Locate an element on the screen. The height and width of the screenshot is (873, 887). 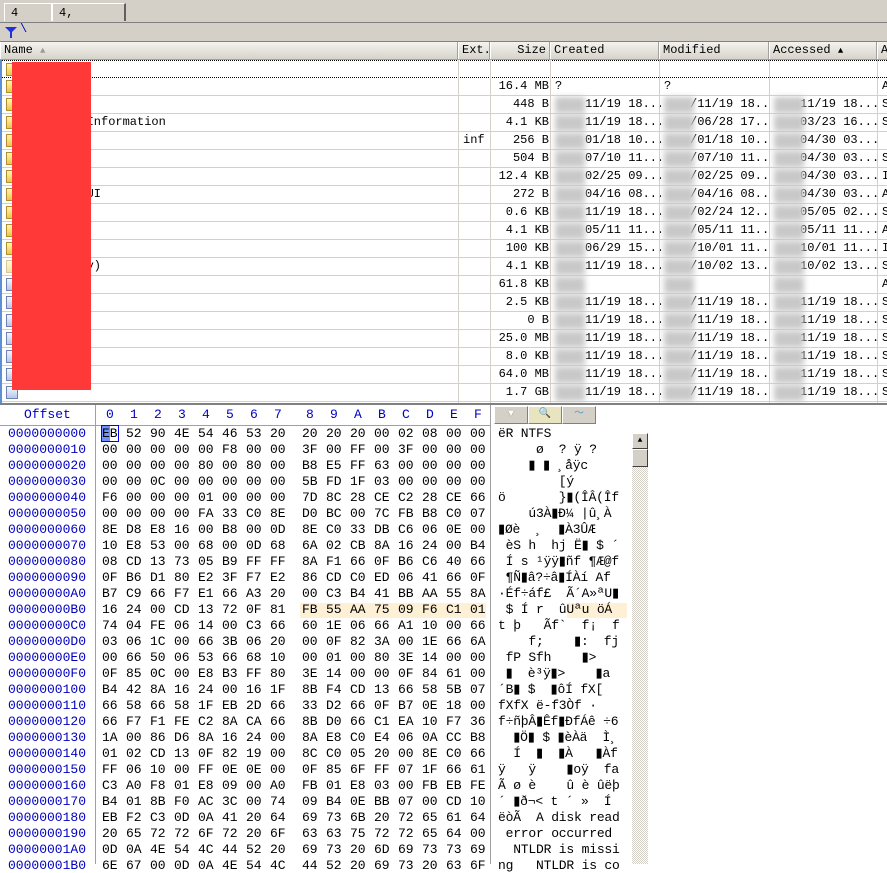
hex-byte: 24 is located at coordinates (206, 689).